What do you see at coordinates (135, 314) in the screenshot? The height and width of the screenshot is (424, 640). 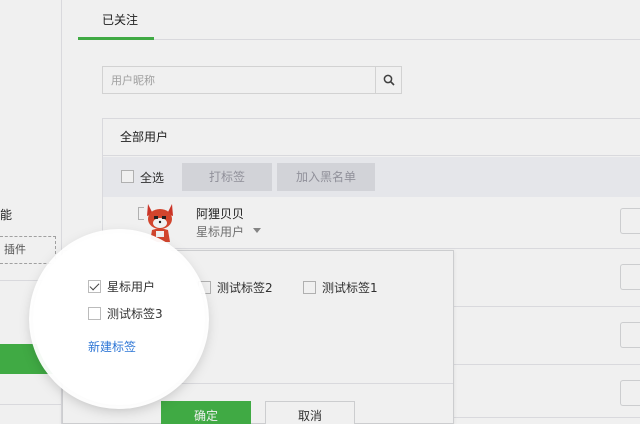 I see `tag-option-label: 测试标签3` at bounding box center [135, 314].